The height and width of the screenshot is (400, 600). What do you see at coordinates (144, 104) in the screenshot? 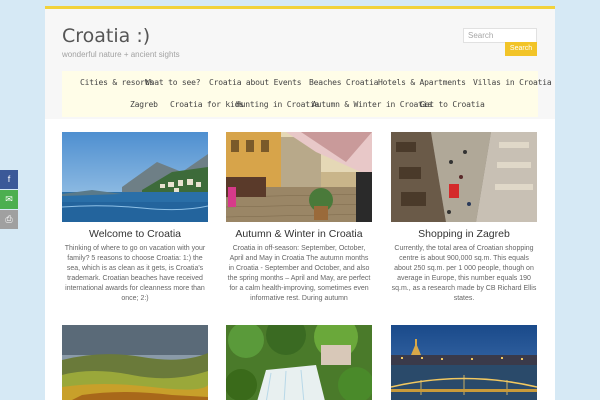
I see `nav-item-zagreb: Zagreb` at bounding box center [144, 104].